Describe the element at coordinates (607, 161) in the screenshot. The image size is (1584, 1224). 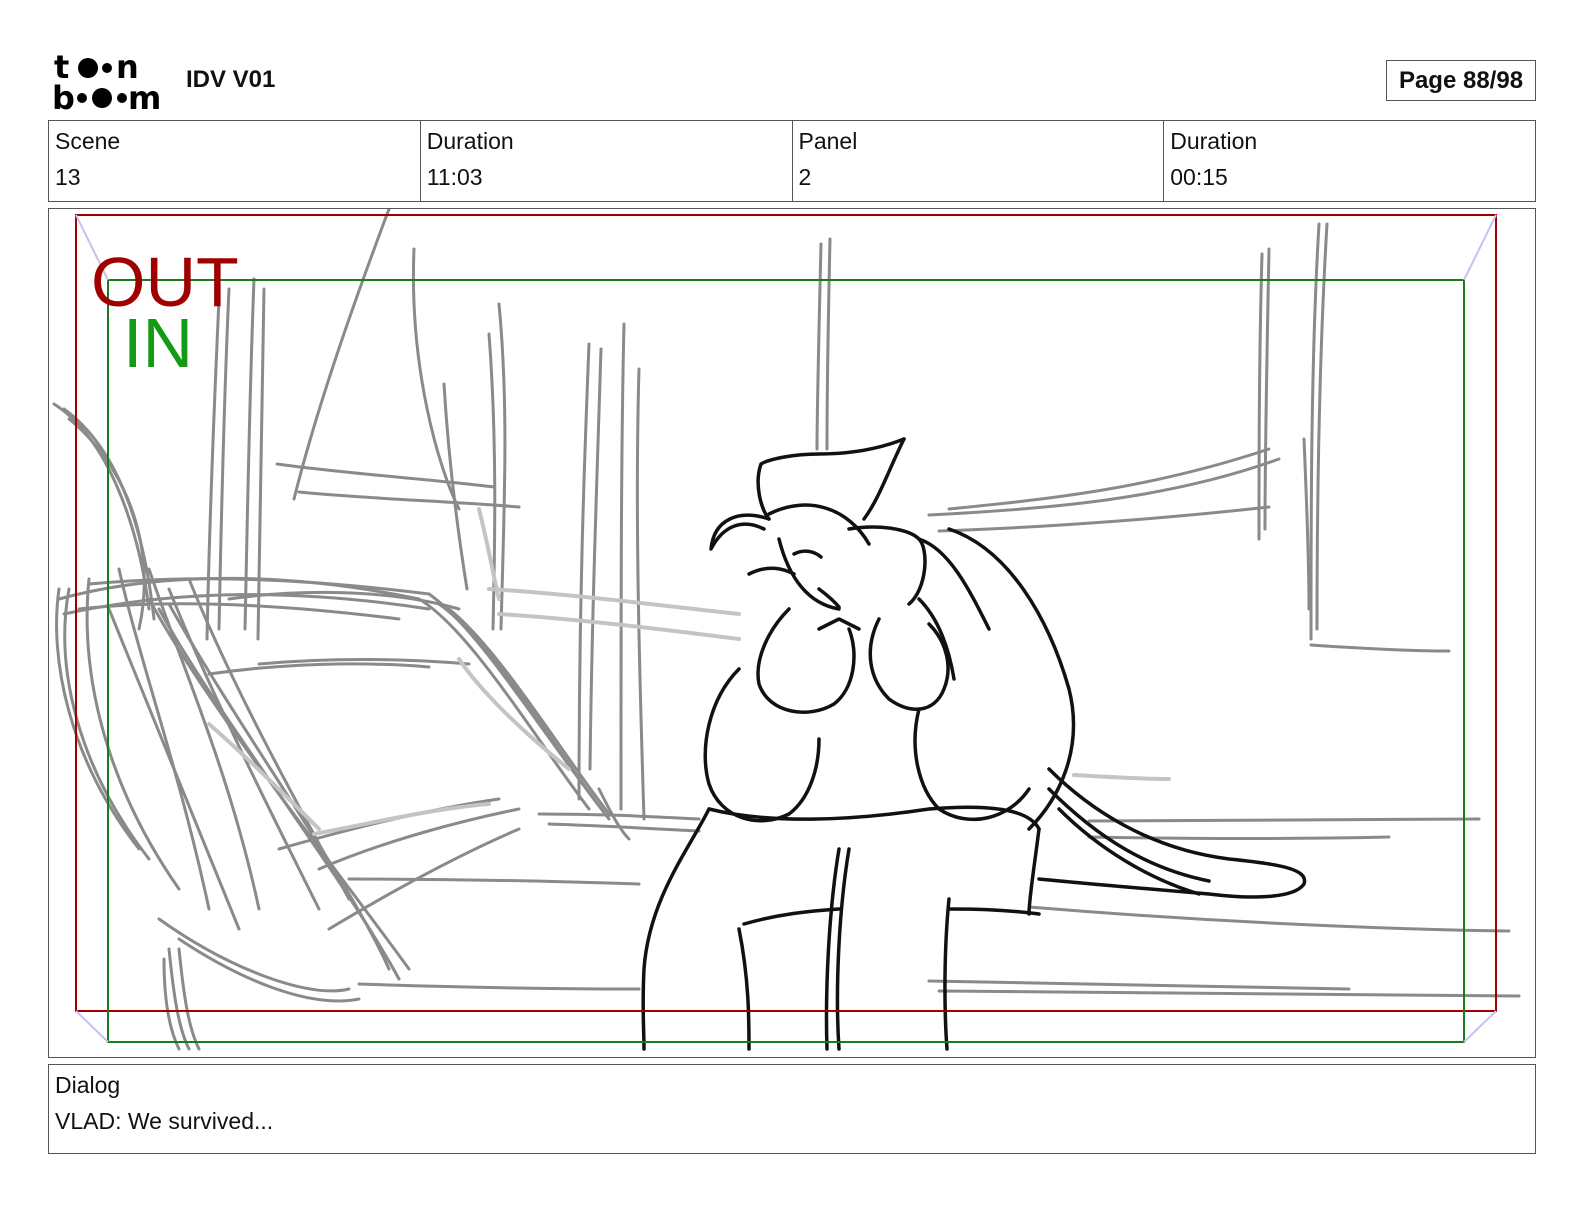
I see `scene-duration-cell: Duration 11:03` at that location.